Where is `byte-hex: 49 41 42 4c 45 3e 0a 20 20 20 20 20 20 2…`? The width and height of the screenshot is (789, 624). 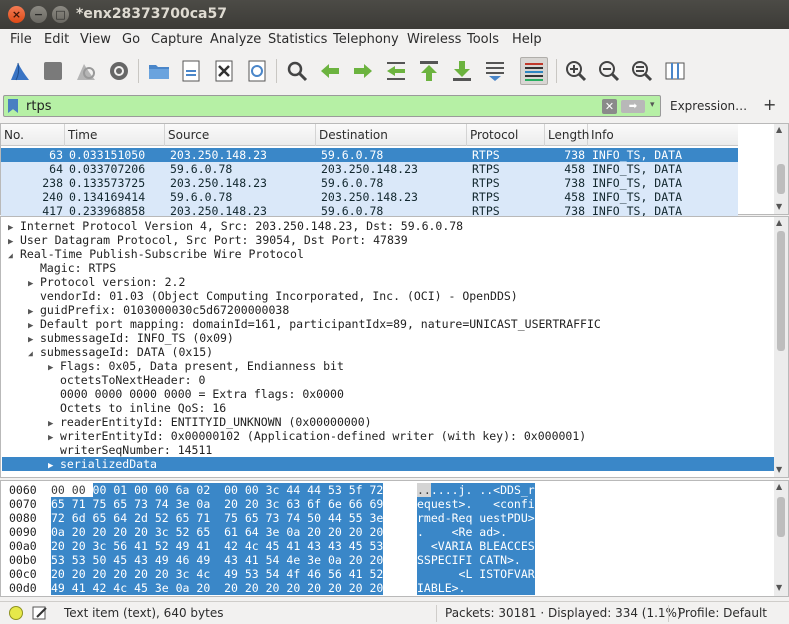
byte-hex: 49 41 42 4c 45 3e 0a 20 20 20 20 20 20 2… is located at coordinates (217, 588).